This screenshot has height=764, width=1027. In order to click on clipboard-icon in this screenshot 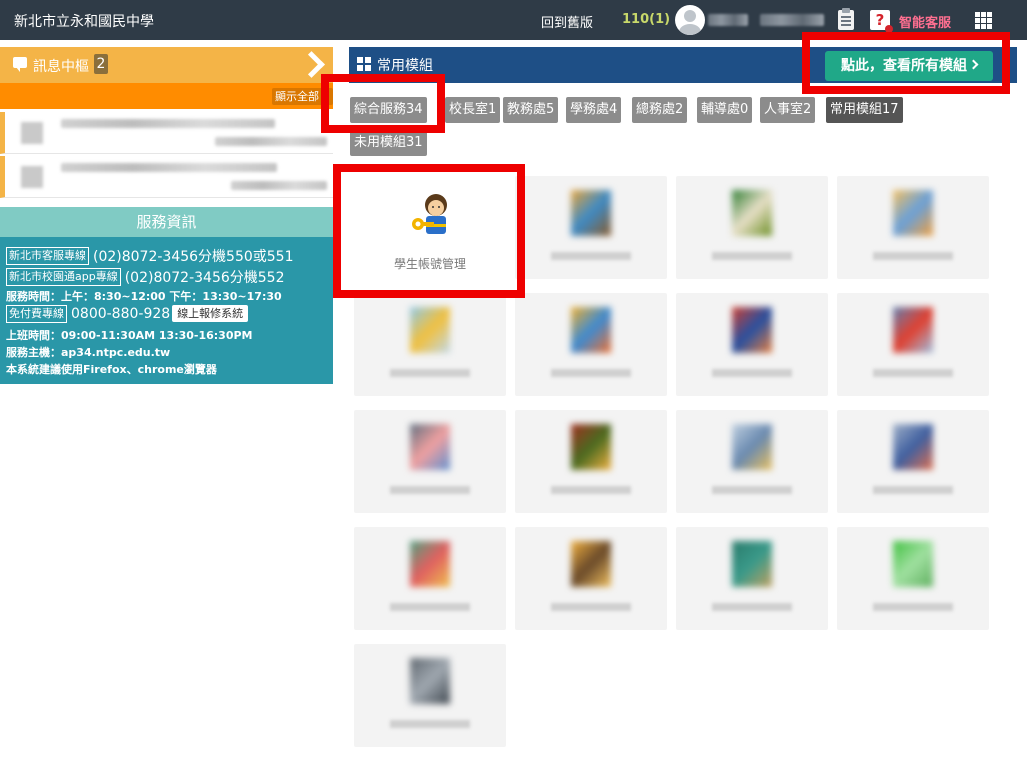, I will do `click(846, 19)`.